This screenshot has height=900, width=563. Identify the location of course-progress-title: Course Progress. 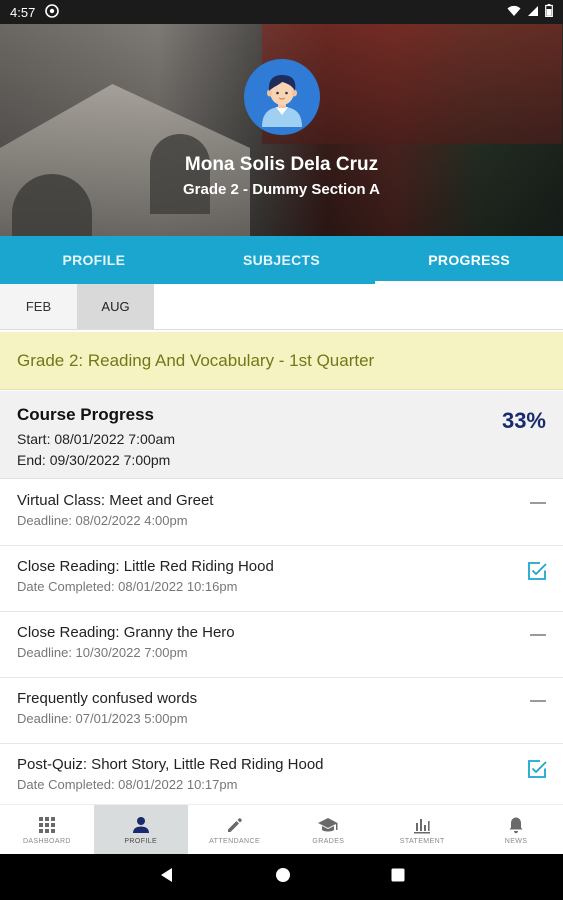
(85, 414).